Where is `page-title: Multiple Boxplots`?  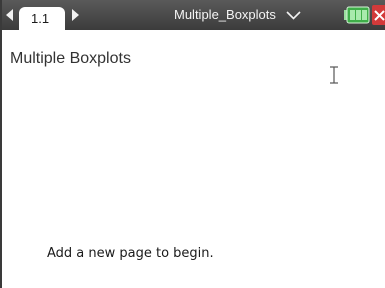 page-title: Multiple Boxplots is located at coordinates (70, 58).